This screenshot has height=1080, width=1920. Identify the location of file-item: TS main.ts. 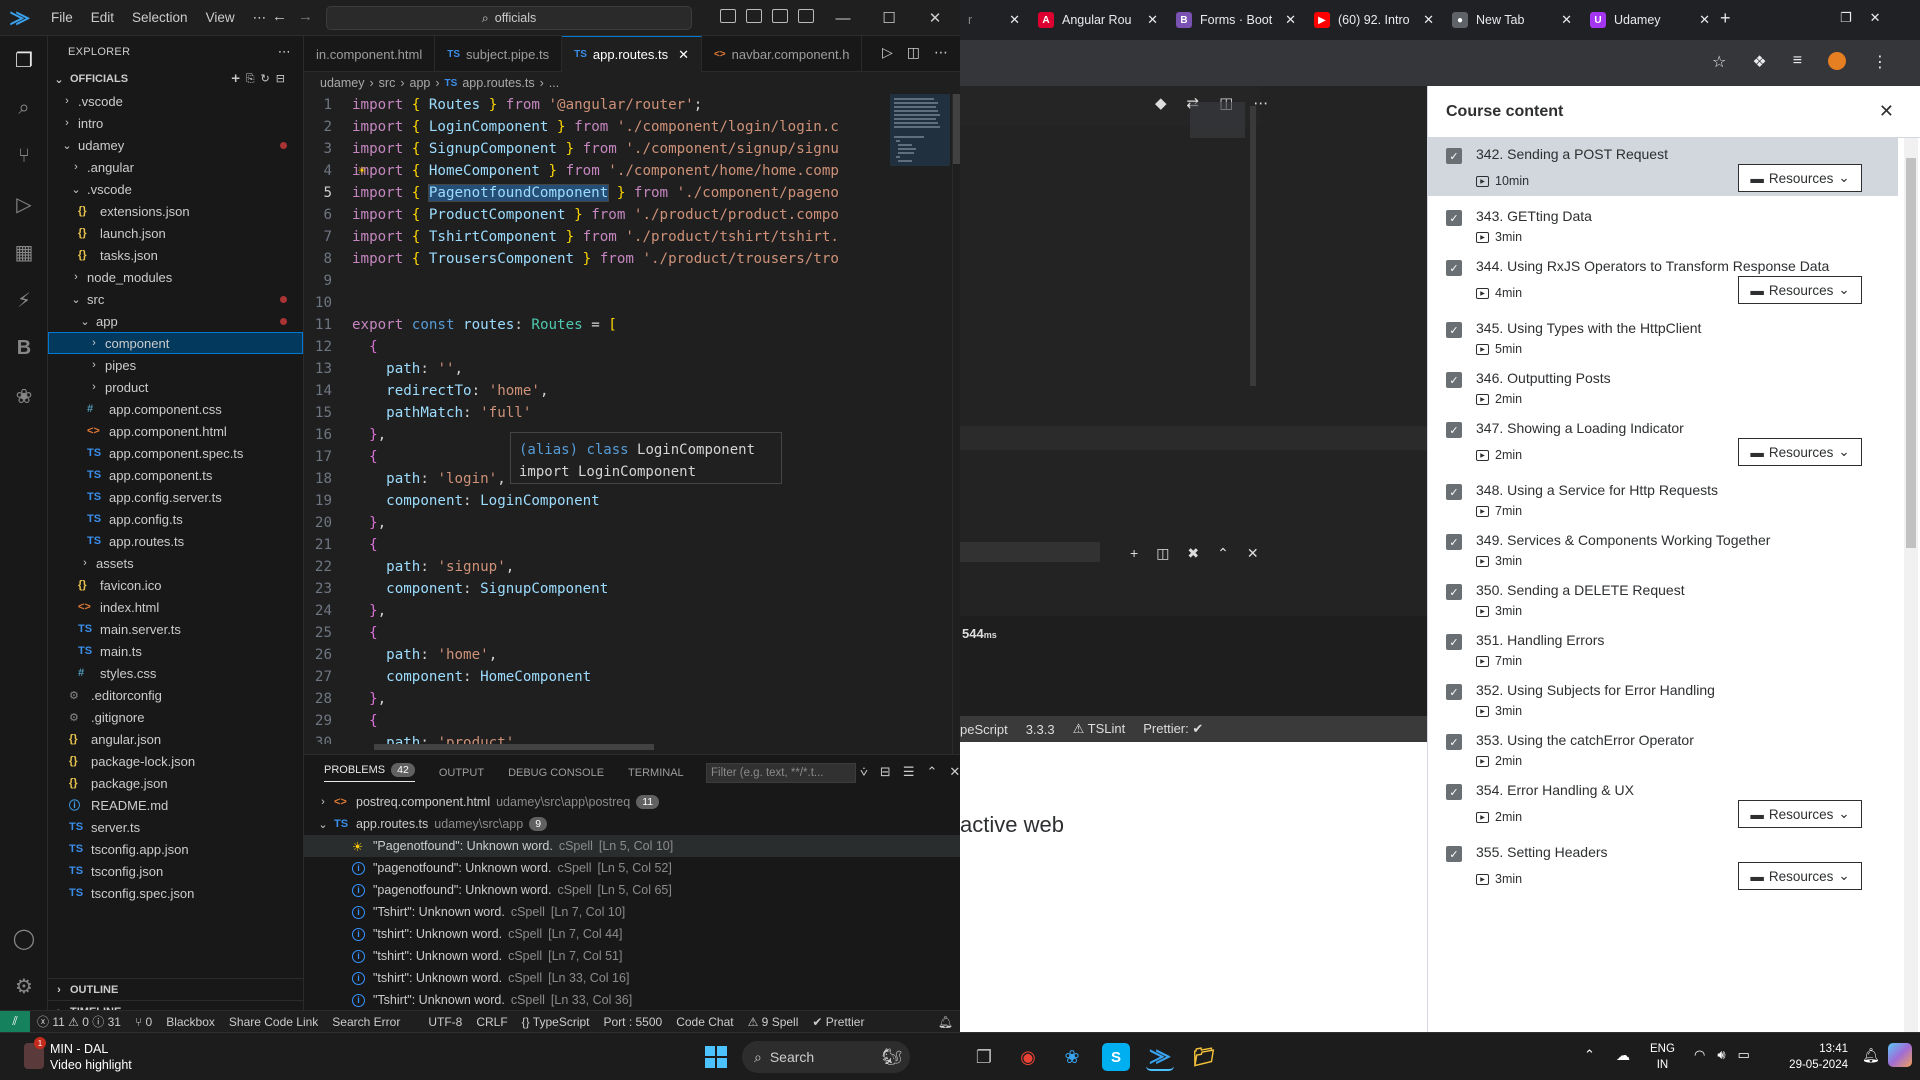
(175, 651).